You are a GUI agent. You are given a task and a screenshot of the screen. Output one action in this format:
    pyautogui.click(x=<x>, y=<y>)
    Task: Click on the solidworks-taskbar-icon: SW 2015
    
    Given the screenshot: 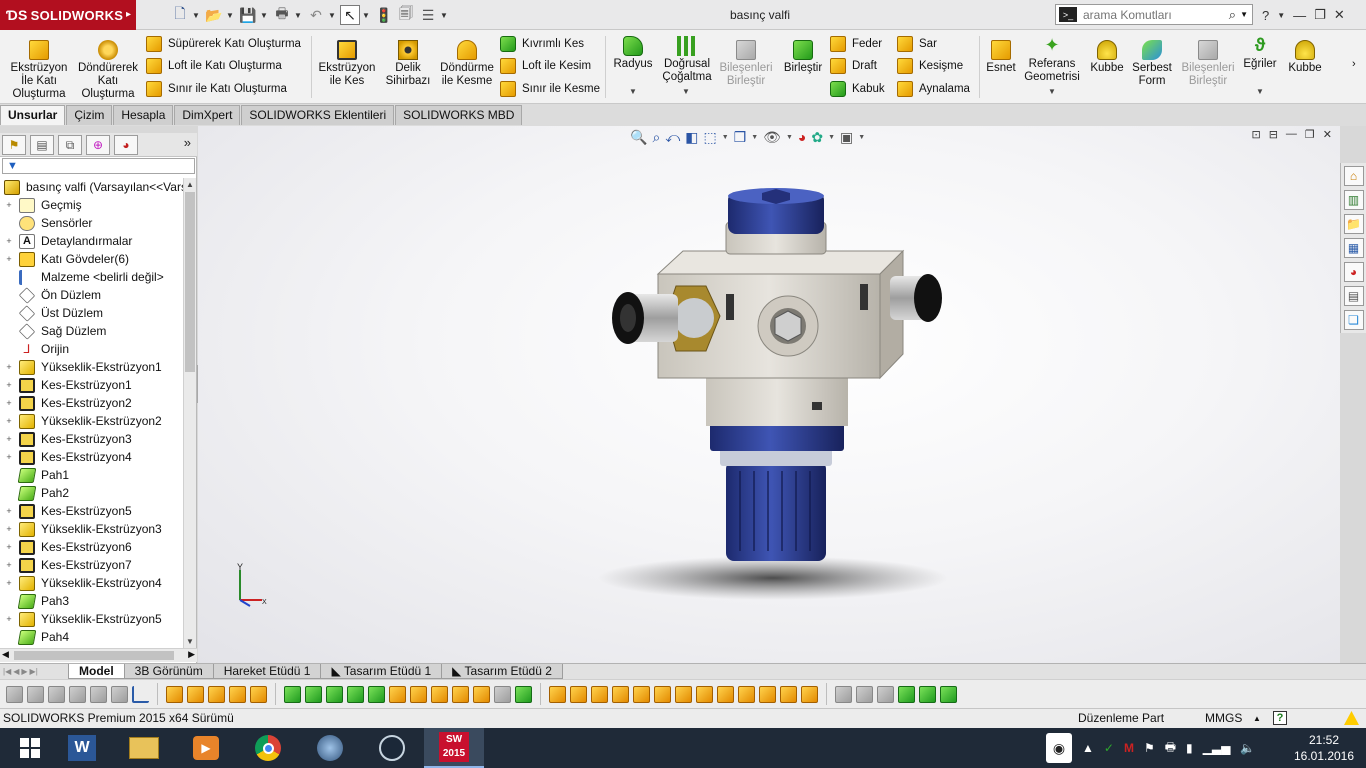 What is the action you would take?
    pyautogui.click(x=454, y=748)
    